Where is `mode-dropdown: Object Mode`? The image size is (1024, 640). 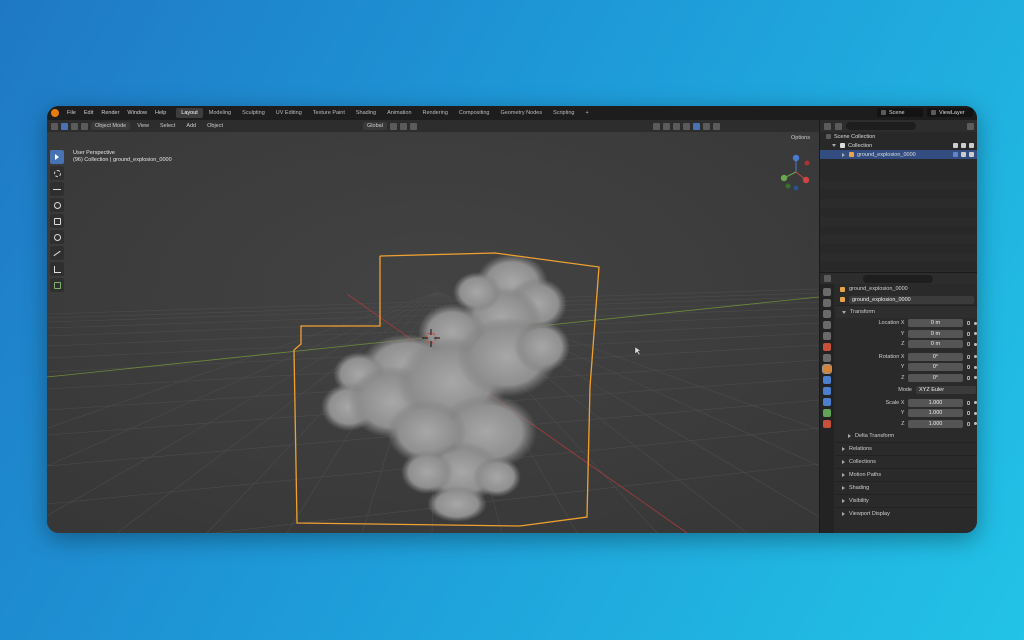 mode-dropdown: Object Mode is located at coordinates (111, 126).